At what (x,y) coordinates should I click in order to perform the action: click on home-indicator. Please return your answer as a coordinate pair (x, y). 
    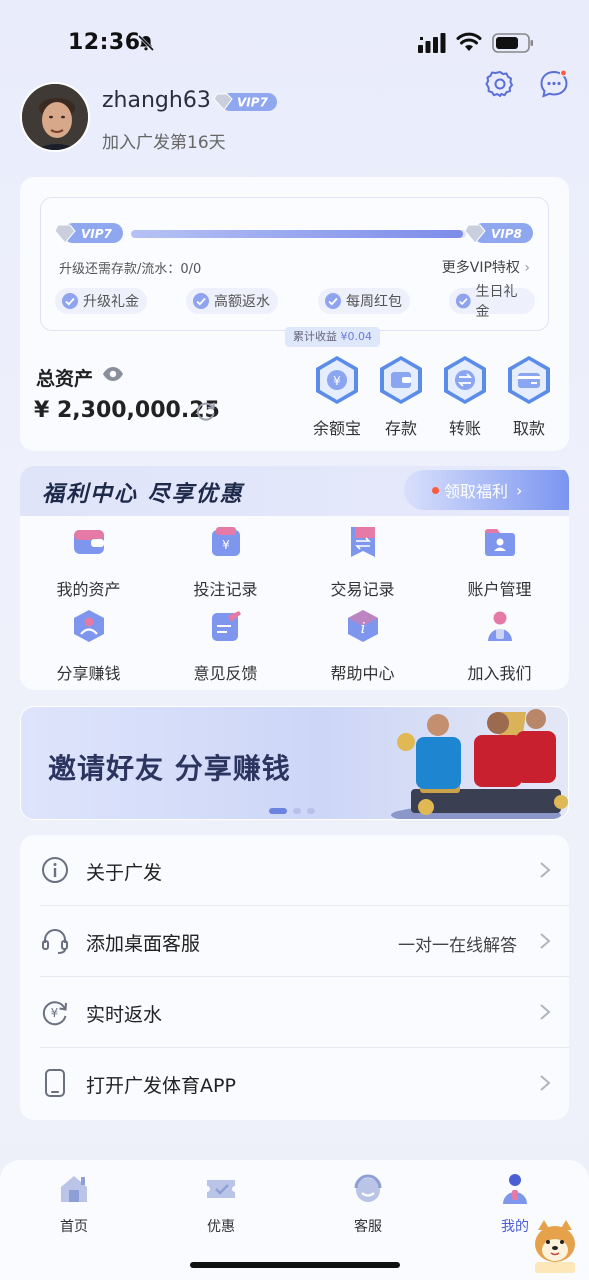
    Looking at the image, I should click on (295, 1265).